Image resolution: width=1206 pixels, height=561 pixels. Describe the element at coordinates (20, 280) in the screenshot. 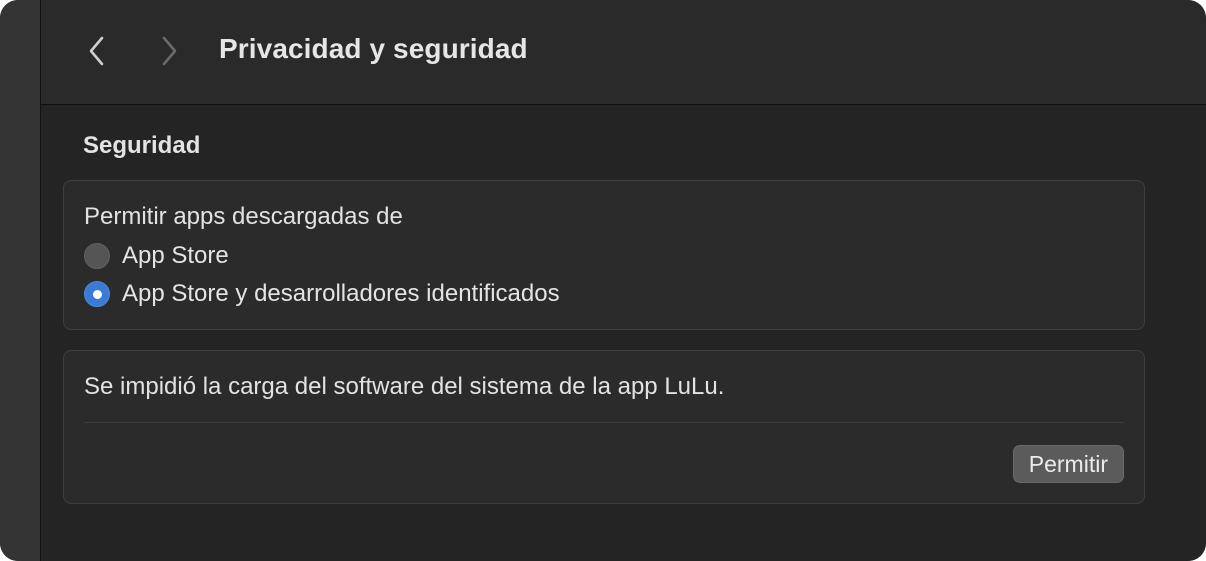

I see `sidebar-edge` at that location.